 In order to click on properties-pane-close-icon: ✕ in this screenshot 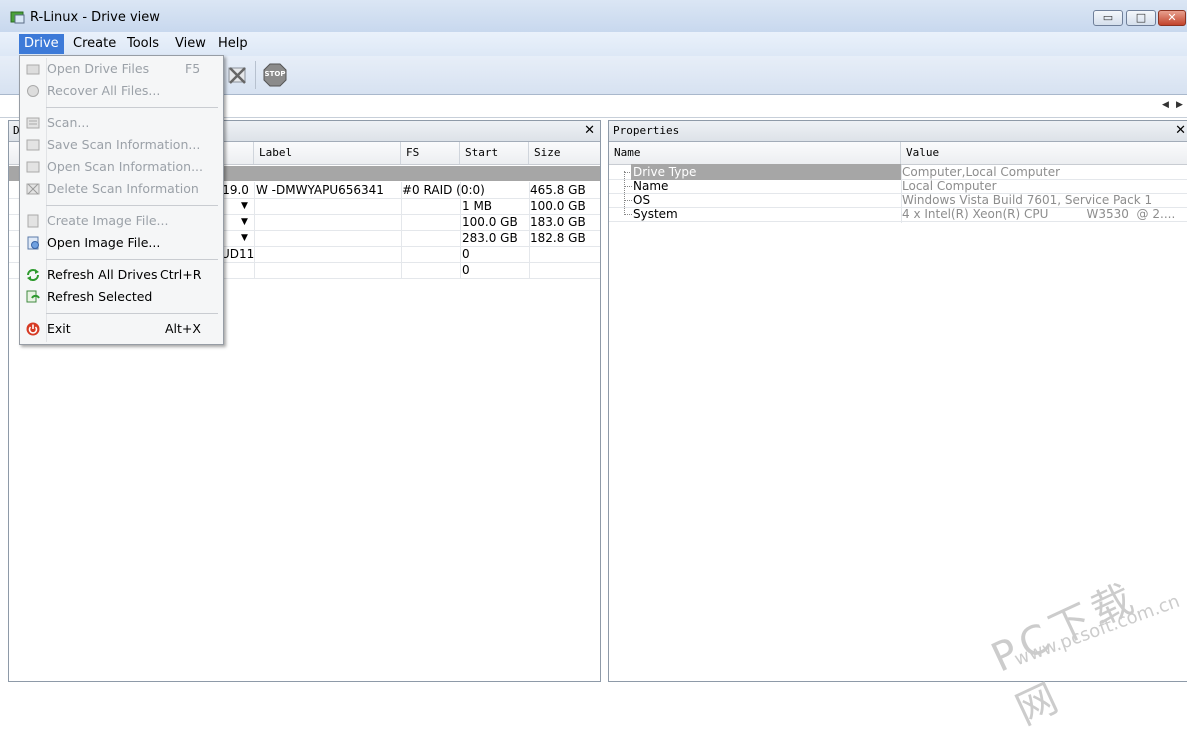, I will do `click(1180, 131)`.